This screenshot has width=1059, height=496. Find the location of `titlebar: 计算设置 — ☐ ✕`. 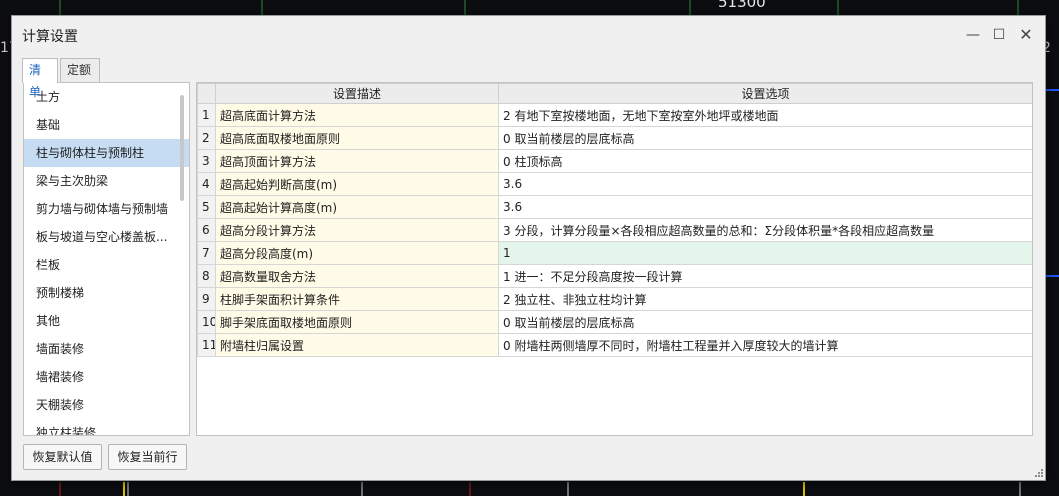

titlebar: 计算设置 — ☐ ✕ is located at coordinates (528, 35).